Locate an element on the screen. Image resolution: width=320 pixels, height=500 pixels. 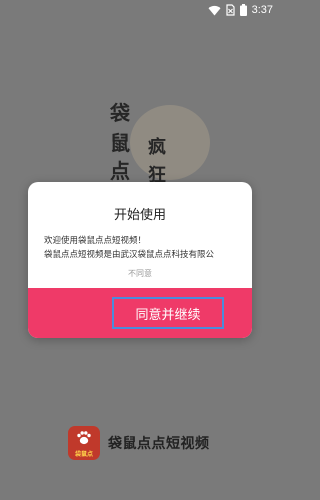
dialog-body: 欢迎使用袋鼠点点短视频！ 袋鼠点点短视频是由武汉袋鼠点点科技有限公 is located at coordinates (144, 248).